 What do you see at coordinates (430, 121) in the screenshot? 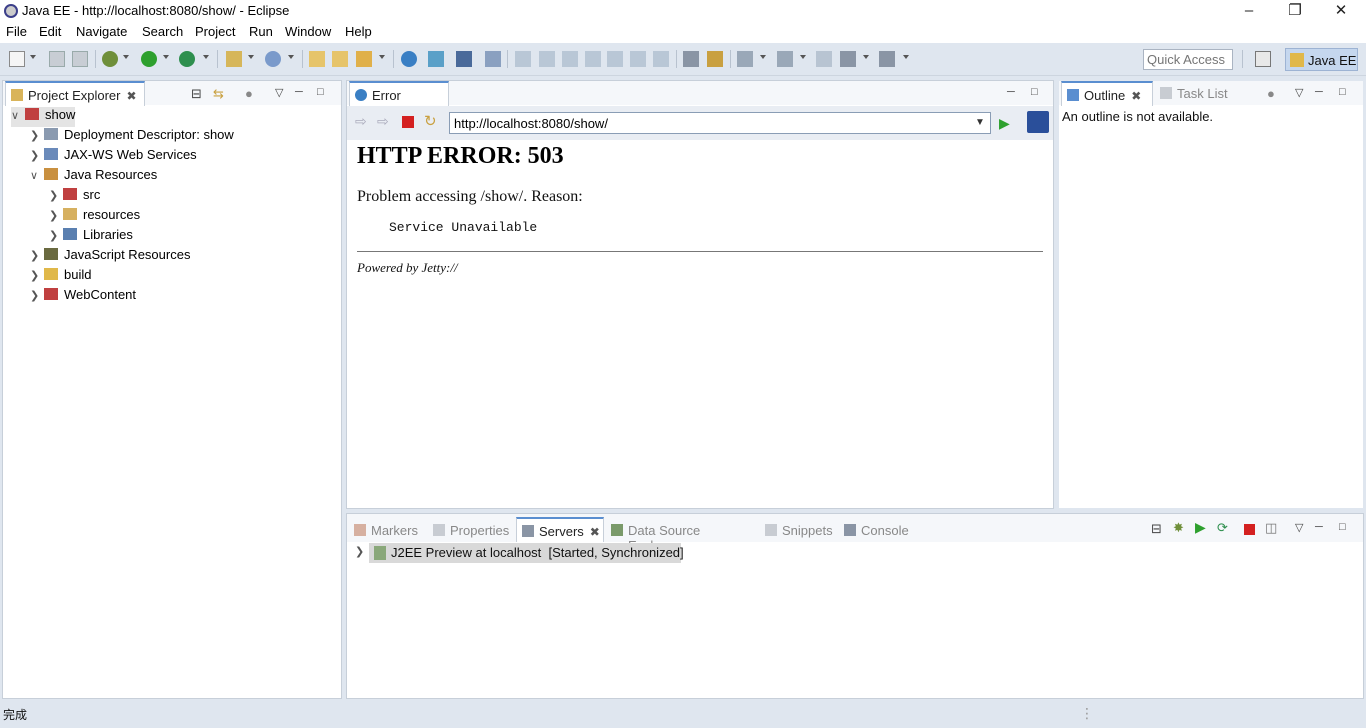
I see `refresh-icon: ↻` at bounding box center [430, 121].